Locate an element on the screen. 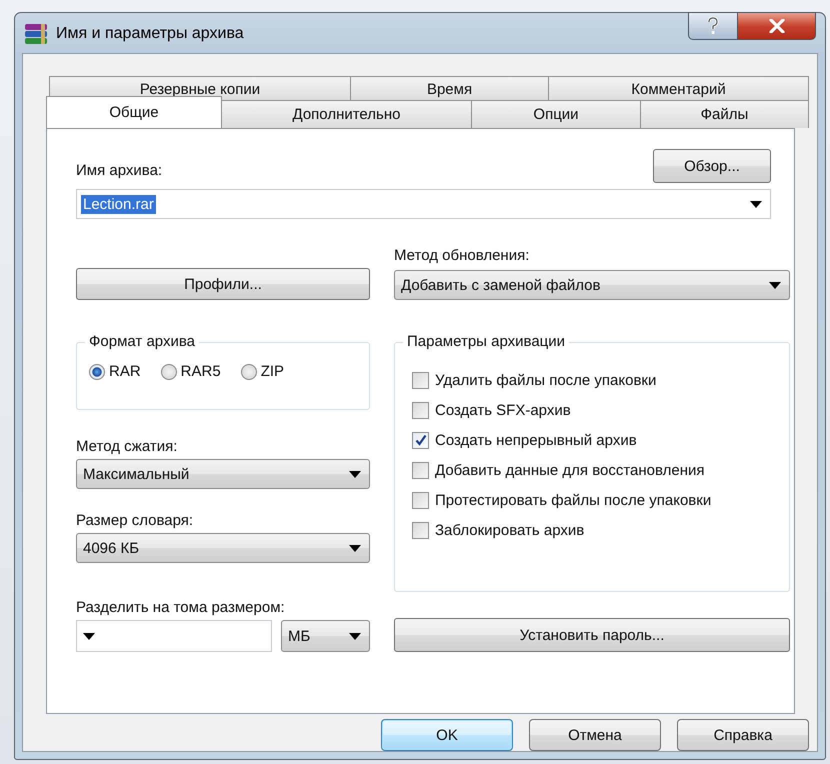 This screenshot has height=764, width=830. field-label: Имя архива: is located at coordinates (119, 170).